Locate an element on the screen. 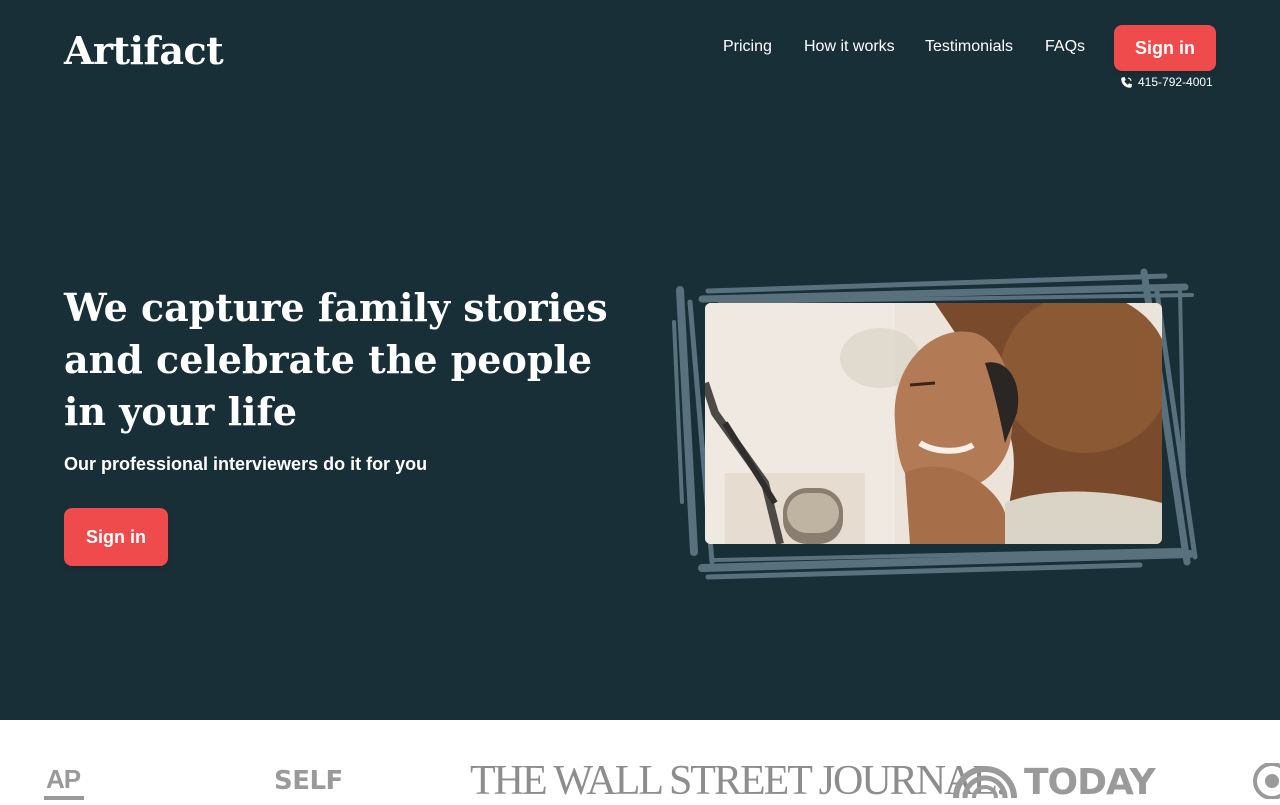 This screenshot has height=805, width=1280. ap-underline is located at coordinates (64, 798).